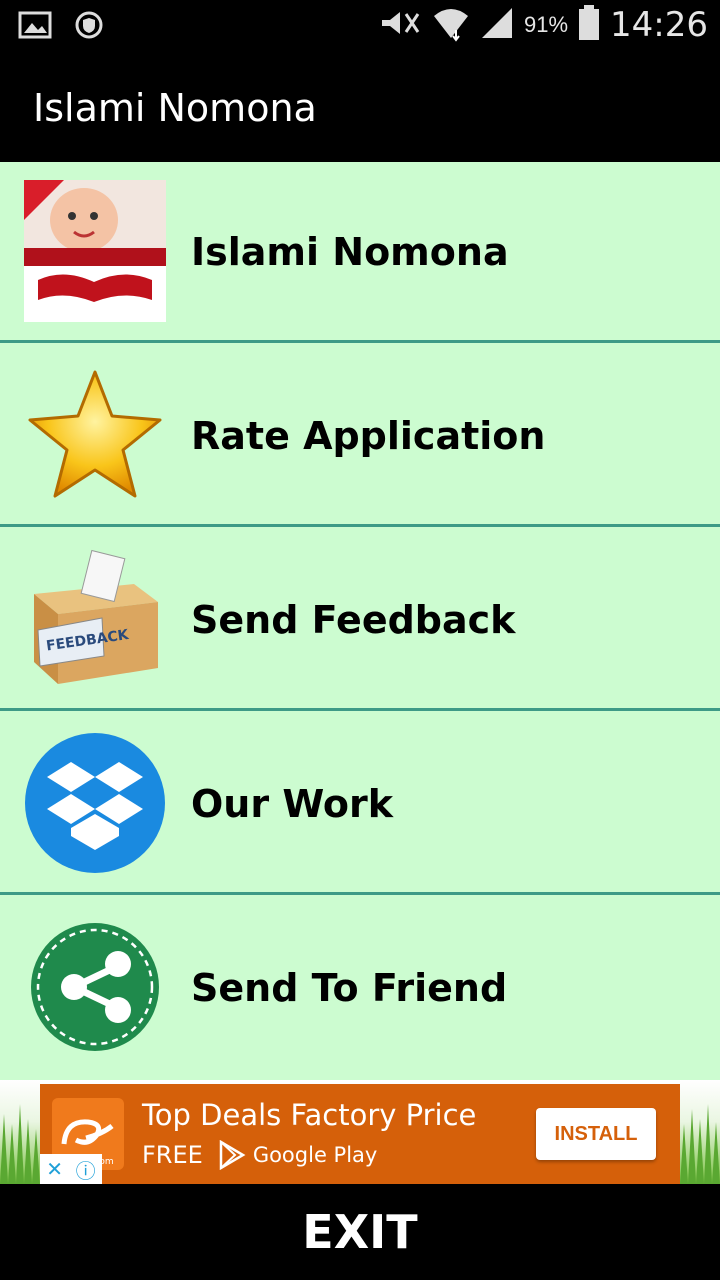  What do you see at coordinates (71, 1169) in the screenshot?
I see `ad-choices: ✕ ⓘ` at bounding box center [71, 1169].